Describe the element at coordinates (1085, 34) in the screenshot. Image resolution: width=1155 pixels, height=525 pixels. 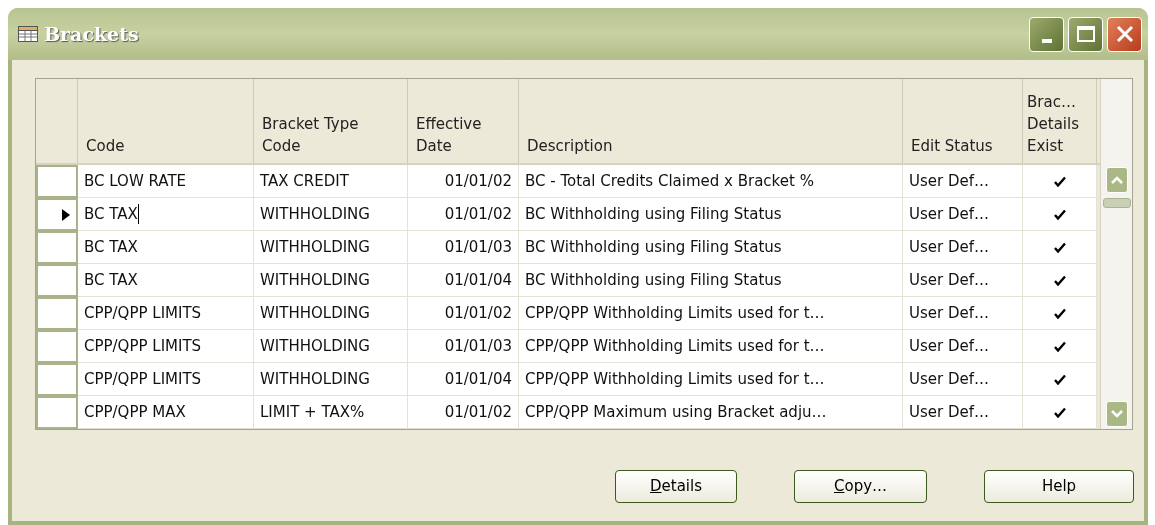
I see `maximize-button` at that location.